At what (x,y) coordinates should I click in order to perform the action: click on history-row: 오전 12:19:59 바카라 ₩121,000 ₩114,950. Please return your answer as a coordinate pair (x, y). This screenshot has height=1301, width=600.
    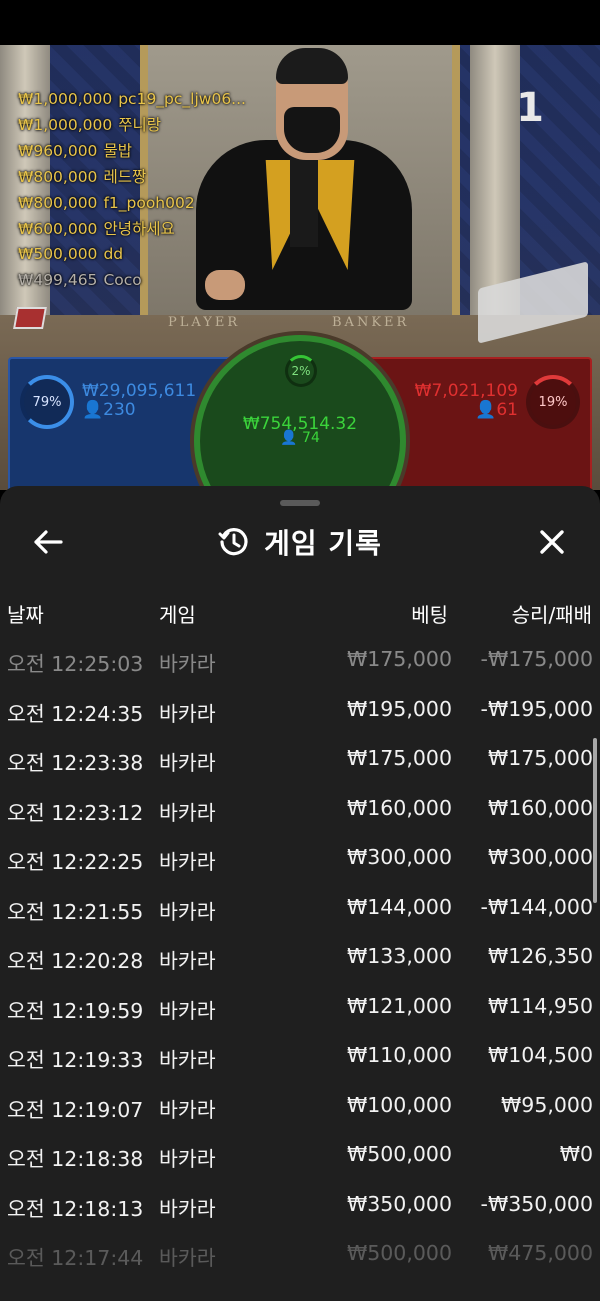
    Looking at the image, I should click on (300, 1006).